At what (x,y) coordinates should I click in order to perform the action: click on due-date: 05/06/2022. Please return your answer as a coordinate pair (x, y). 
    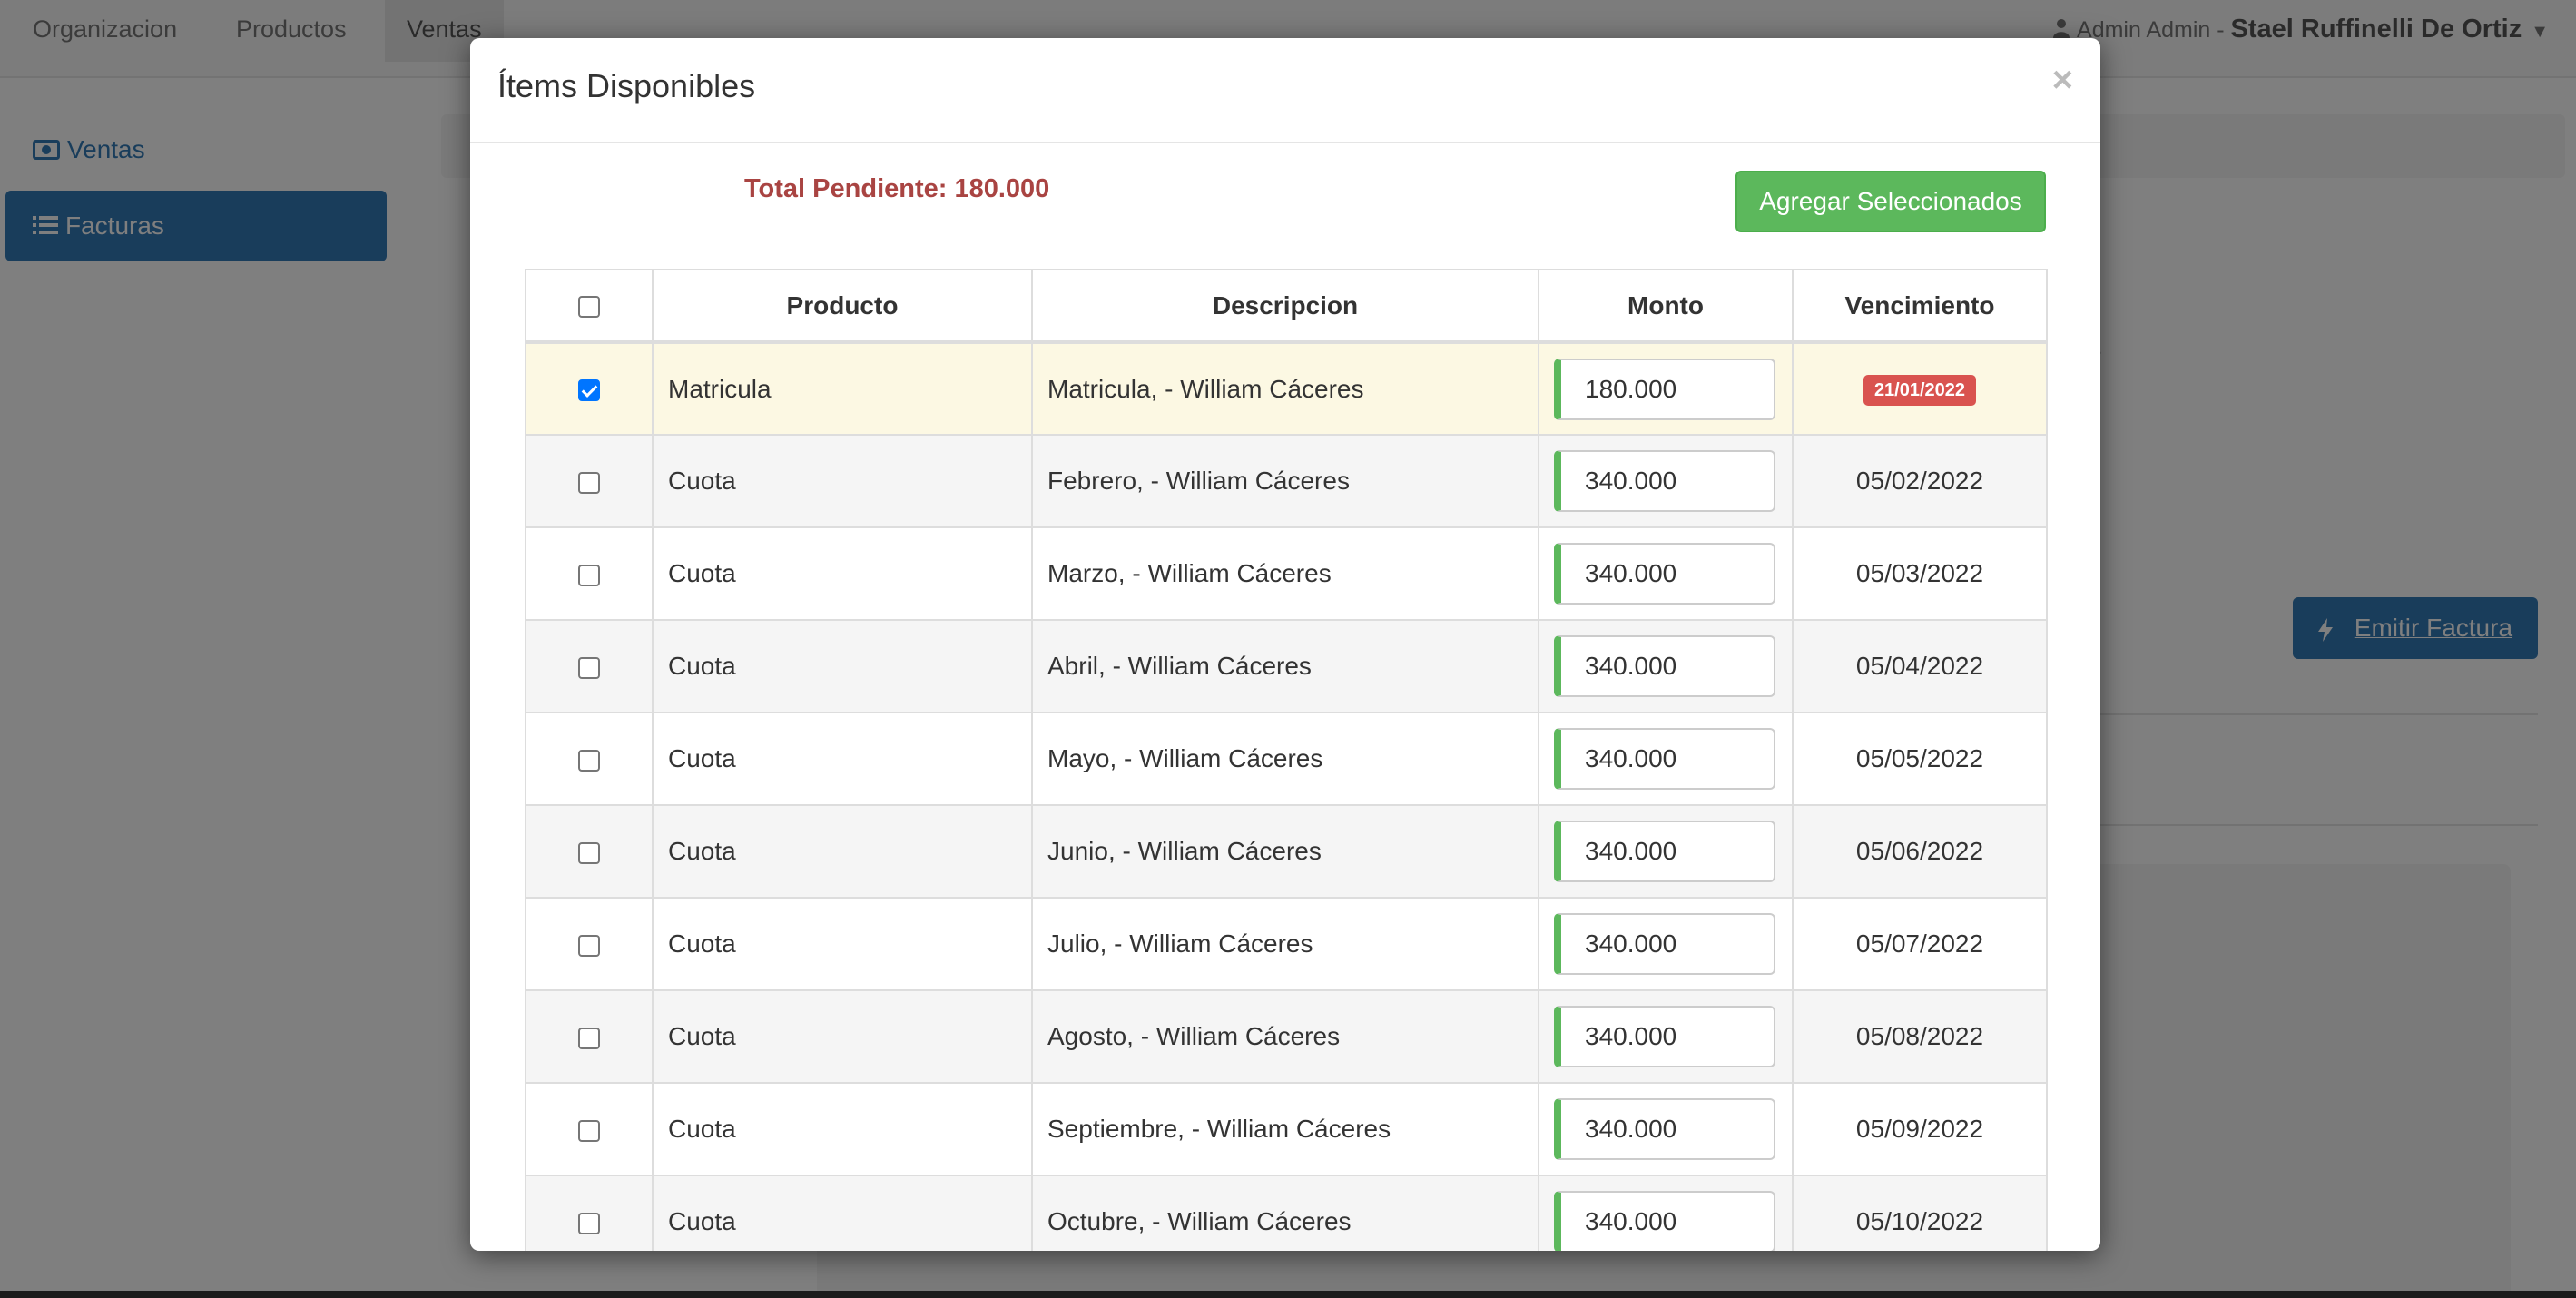
    Looking at the image, I should click on (1919, 851).